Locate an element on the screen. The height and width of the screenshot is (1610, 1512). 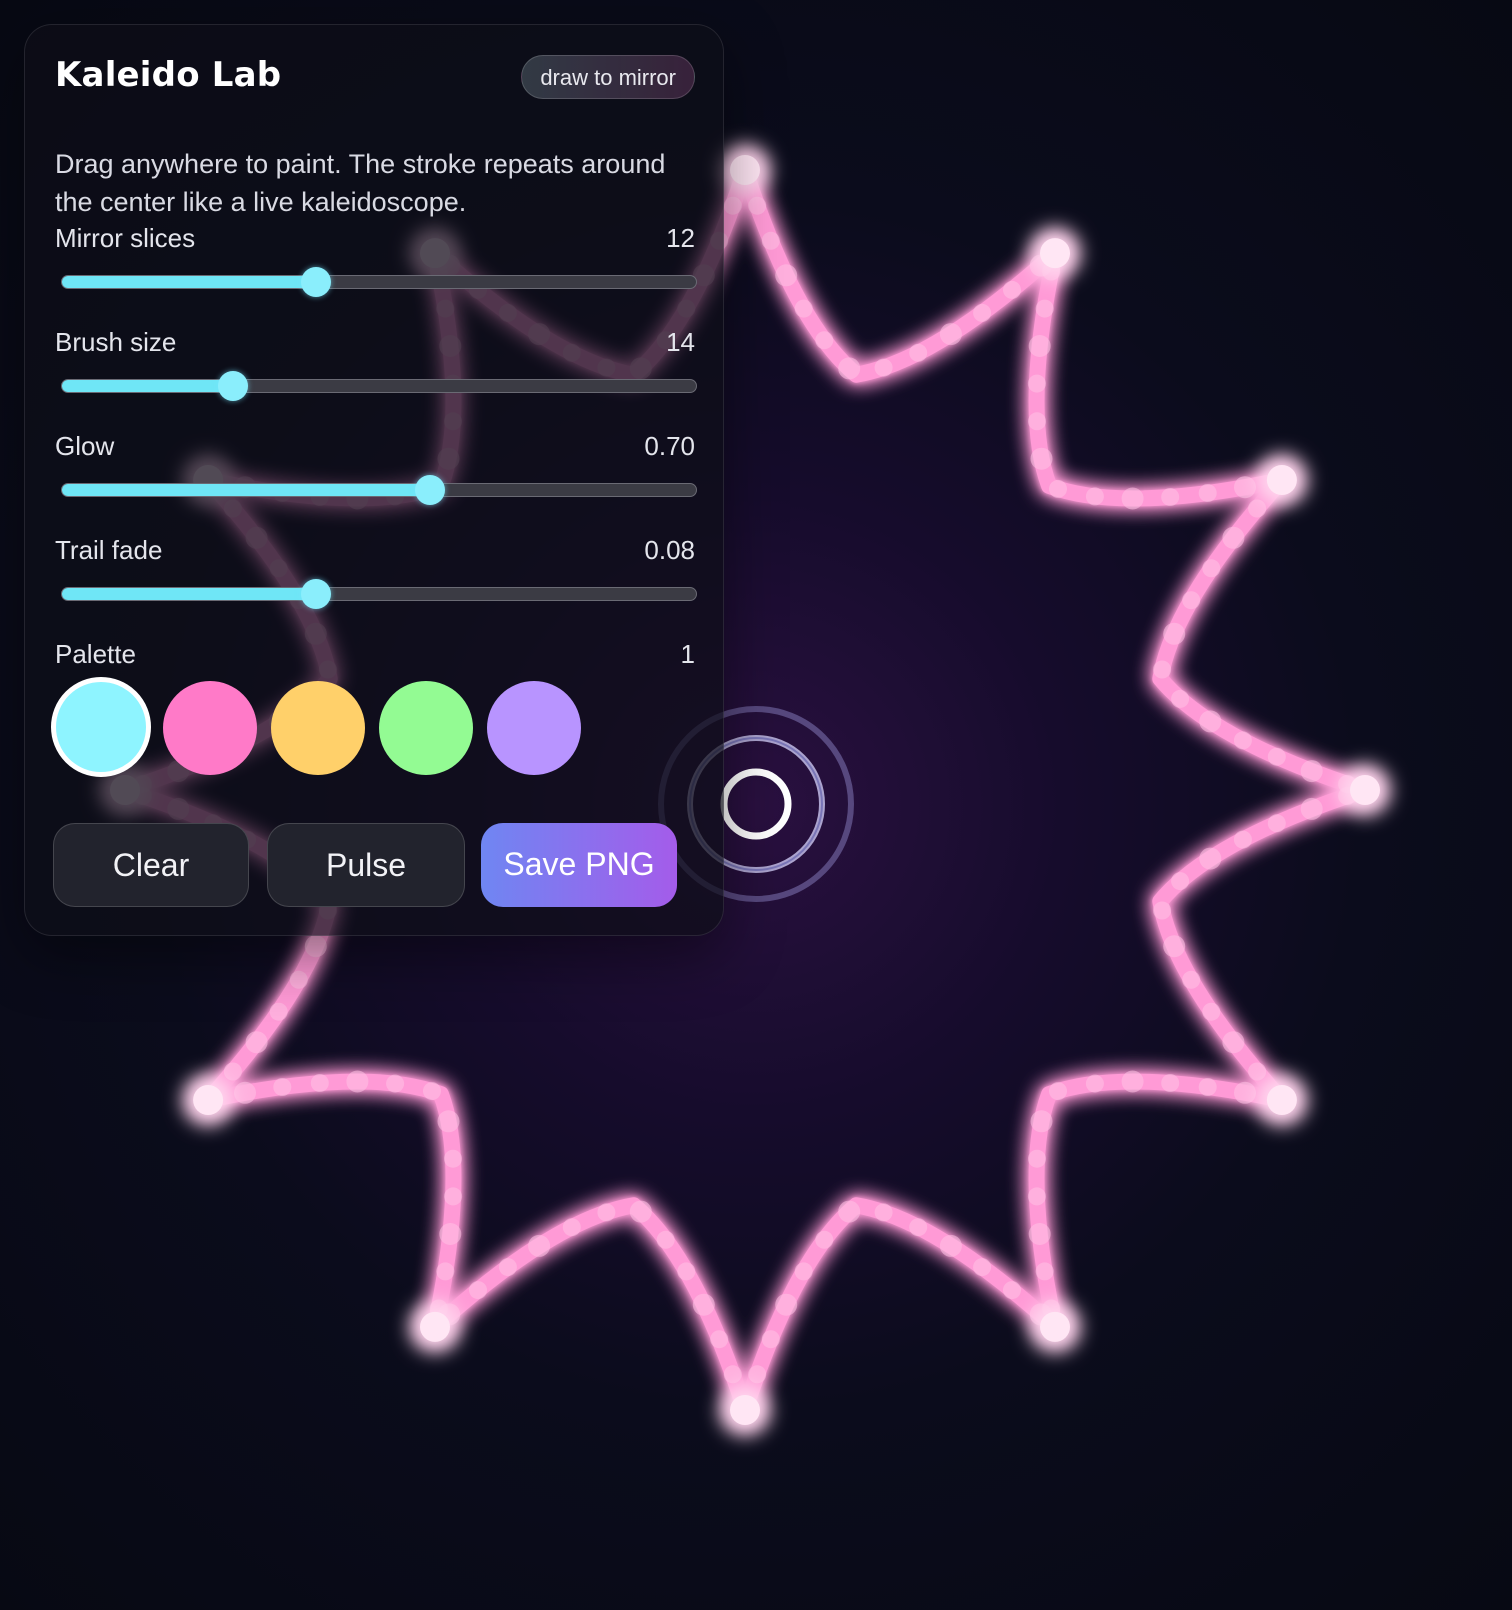
palette-label: Palette is located at coordinates (95, 654).